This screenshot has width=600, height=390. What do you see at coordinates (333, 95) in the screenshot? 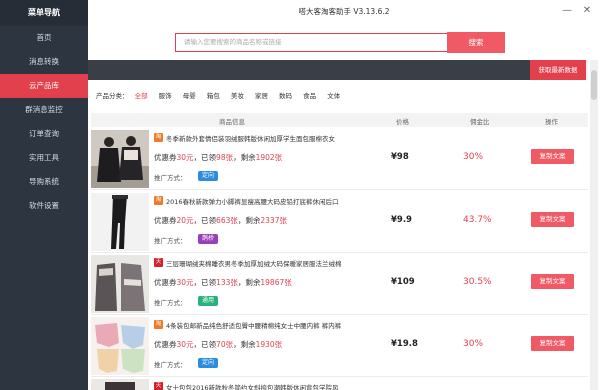
I see `category-sports: 文体` at bounding box center [333, 95].